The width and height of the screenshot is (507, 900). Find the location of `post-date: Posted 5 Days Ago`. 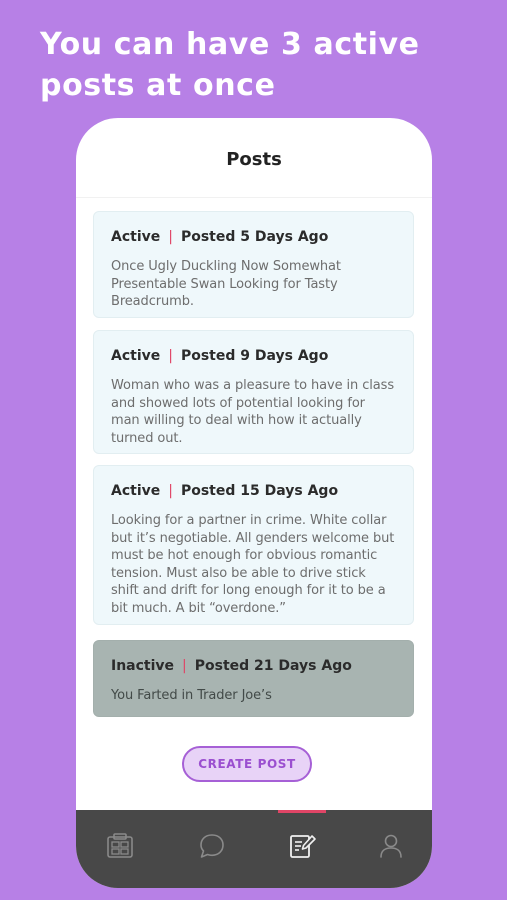

post-date: Posted 5 Days Ago is located at coordinates (254, 237).